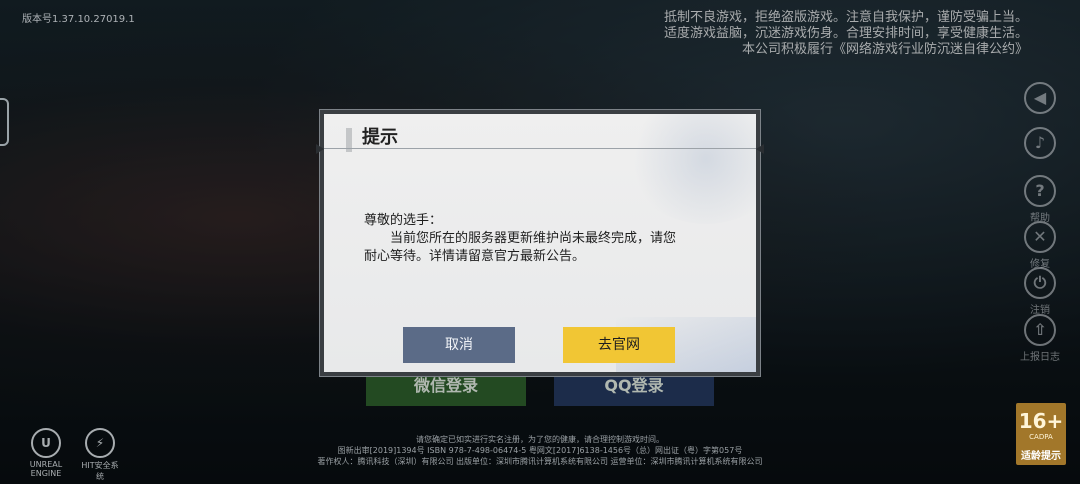 The image size is (1080, 484). What do you see at coordinates (320, 149) in the screenshot?
I see `divider-cap-left` at bounding box center [320, 149].